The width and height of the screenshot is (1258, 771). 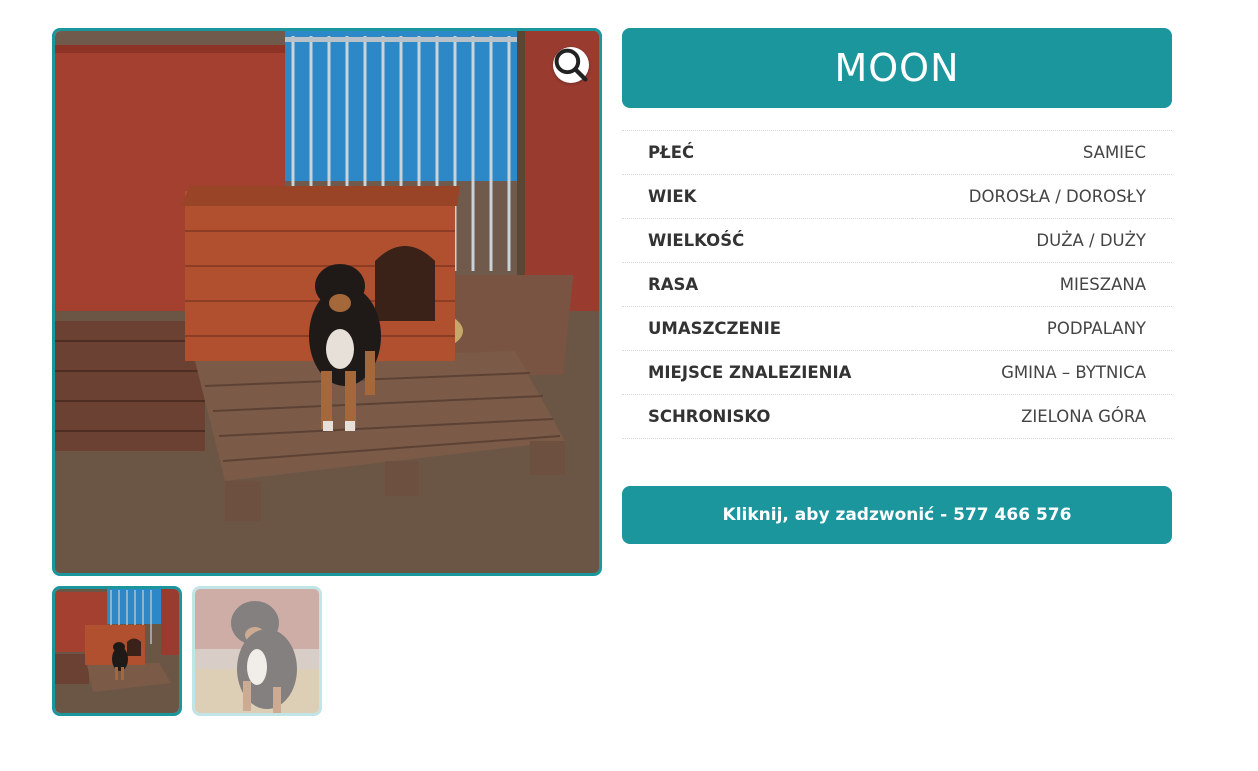 I want to click on attribute-label: MIEJSCE ZNALEZIENIA, so click(x=767, y=372).